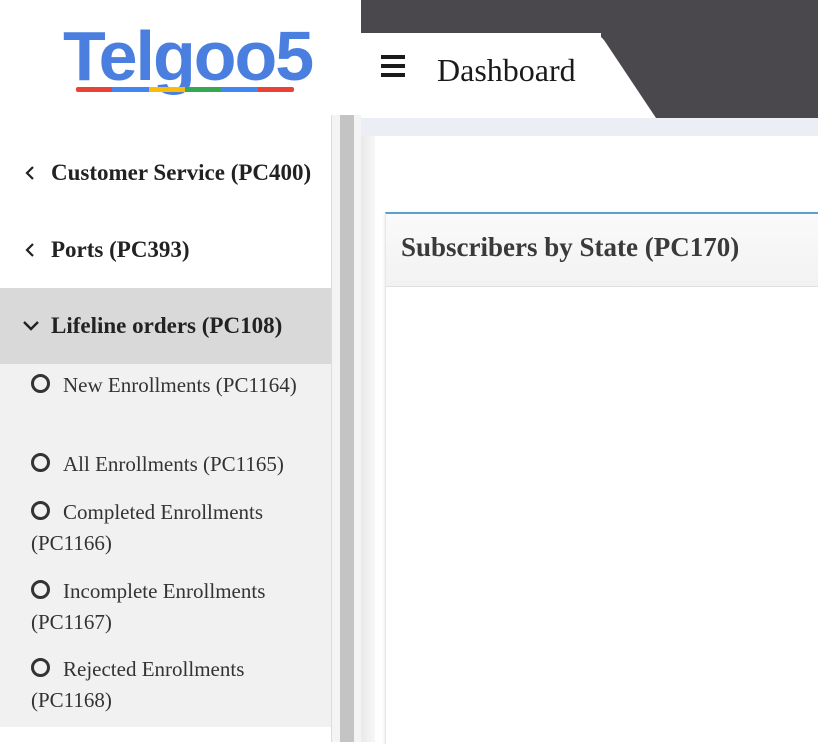  I want to click on chevron-down-icon, so click(31, 326).